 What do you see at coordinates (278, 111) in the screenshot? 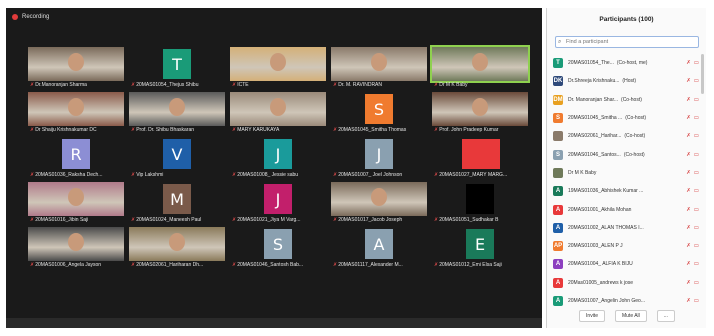
I see `video-tile: ✗MARY KARUKAYA` at bounding box center [278, 111].